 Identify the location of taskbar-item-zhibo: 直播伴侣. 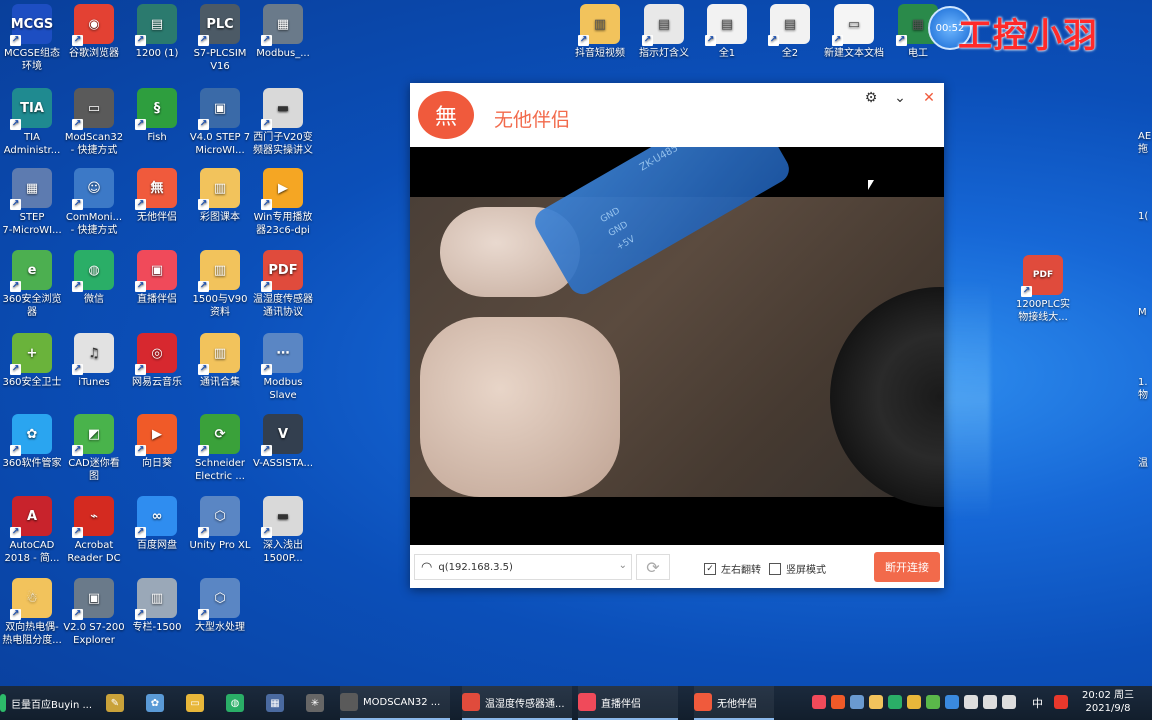
(628, 703).